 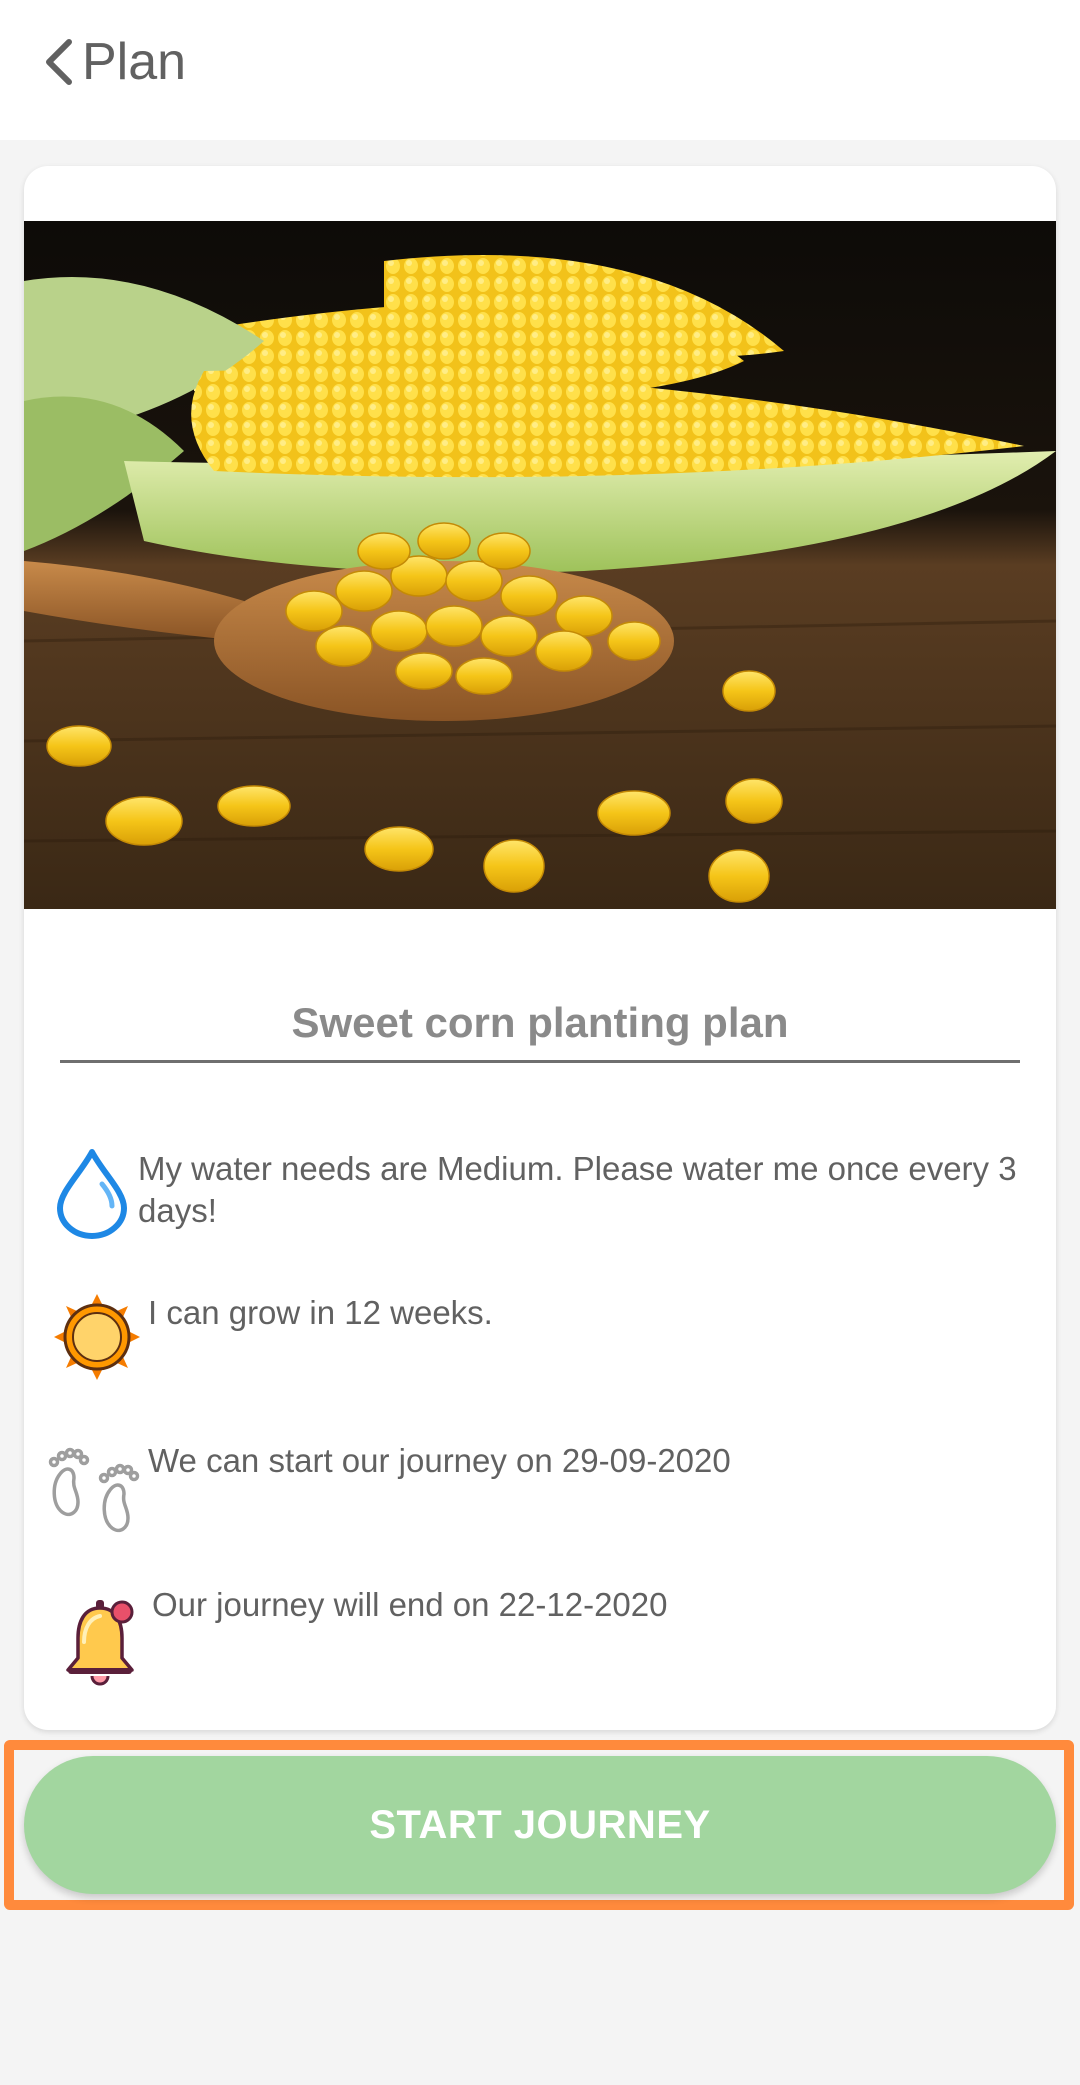 What do you see at coordinates (363, 1639) in the screenshot?
I see `info-row-end-date: Our journey will end on 22-12-2020` at bounding box center [363, 1639].